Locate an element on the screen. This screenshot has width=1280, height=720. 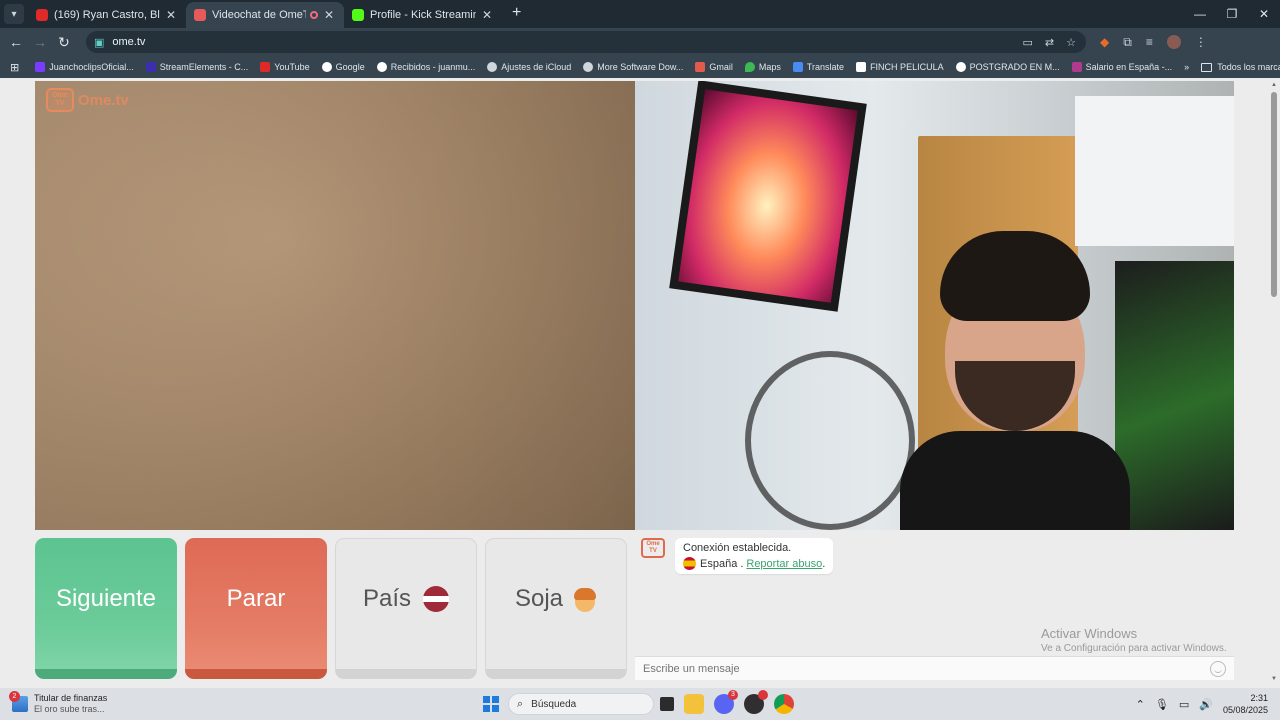
ometv-favicon-icon is located at coordinates (200, 15).